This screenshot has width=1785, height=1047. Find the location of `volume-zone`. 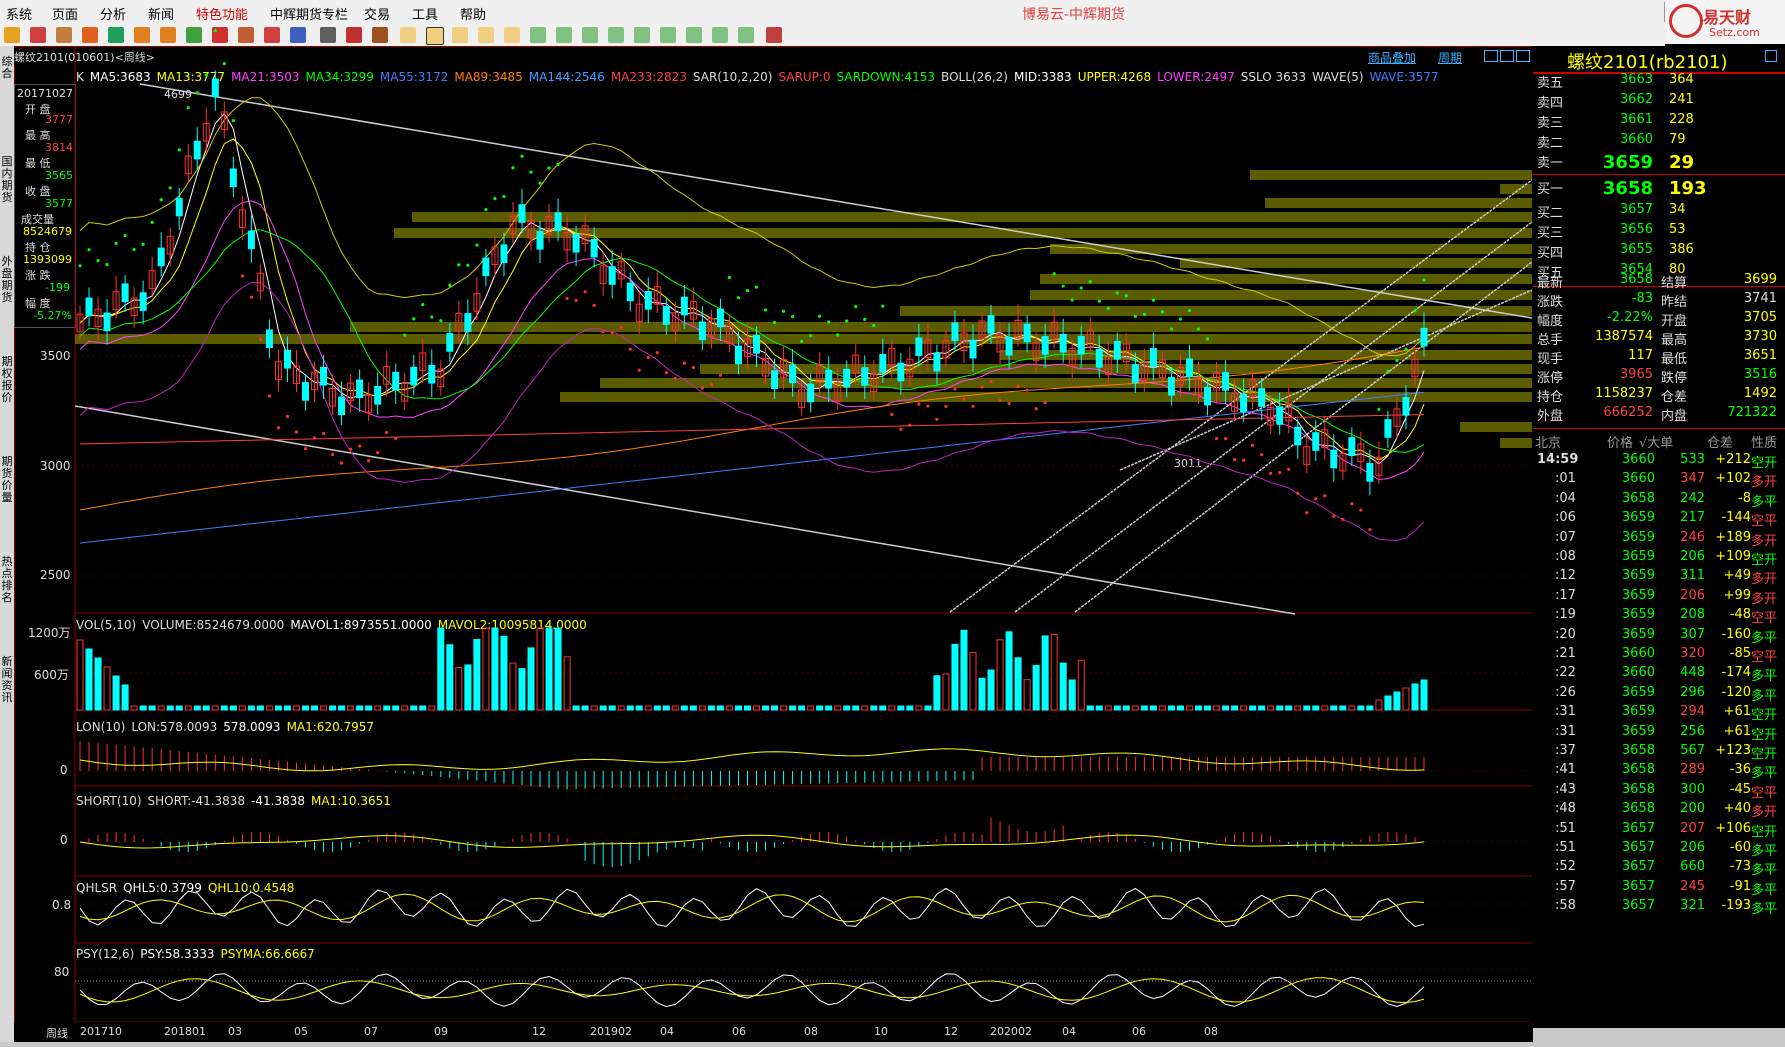

volume-zone is located at coordinates (1116, 369).